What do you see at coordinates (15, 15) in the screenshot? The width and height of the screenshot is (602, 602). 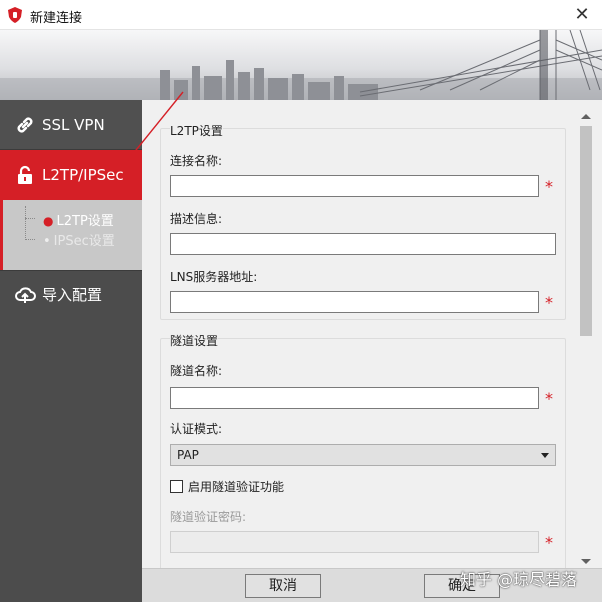 I see `app-shield-icon` at bounding box center [15, 15].